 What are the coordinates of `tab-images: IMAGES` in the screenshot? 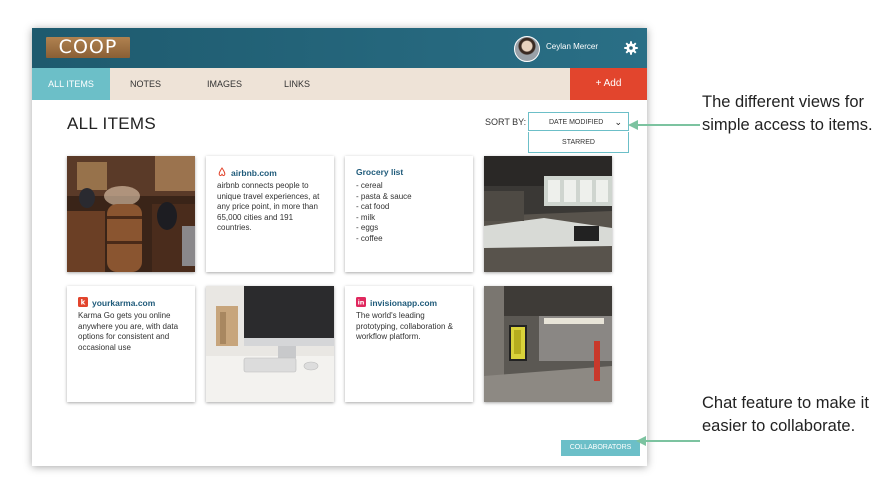 It's located at (224, 84).